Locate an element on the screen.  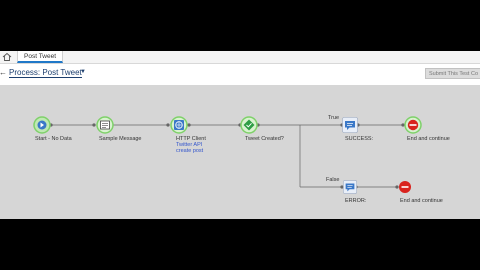
success-message-node-icon is located at coordinates (350, 125).